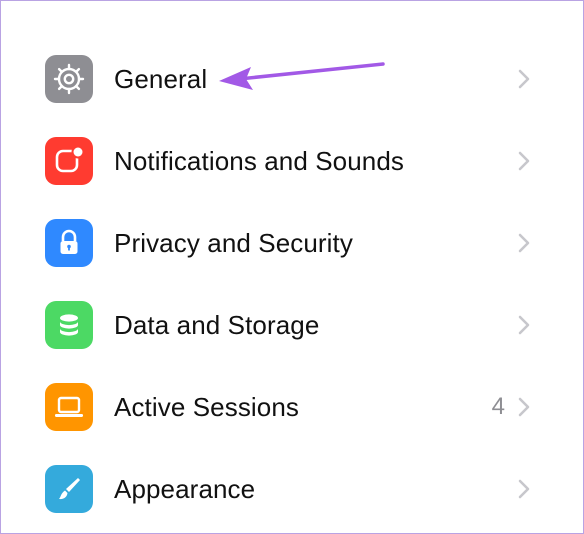 This screenshot has height=534, width=584. I want to click on settings-item-label: Data and Storage, so click(217, 325).